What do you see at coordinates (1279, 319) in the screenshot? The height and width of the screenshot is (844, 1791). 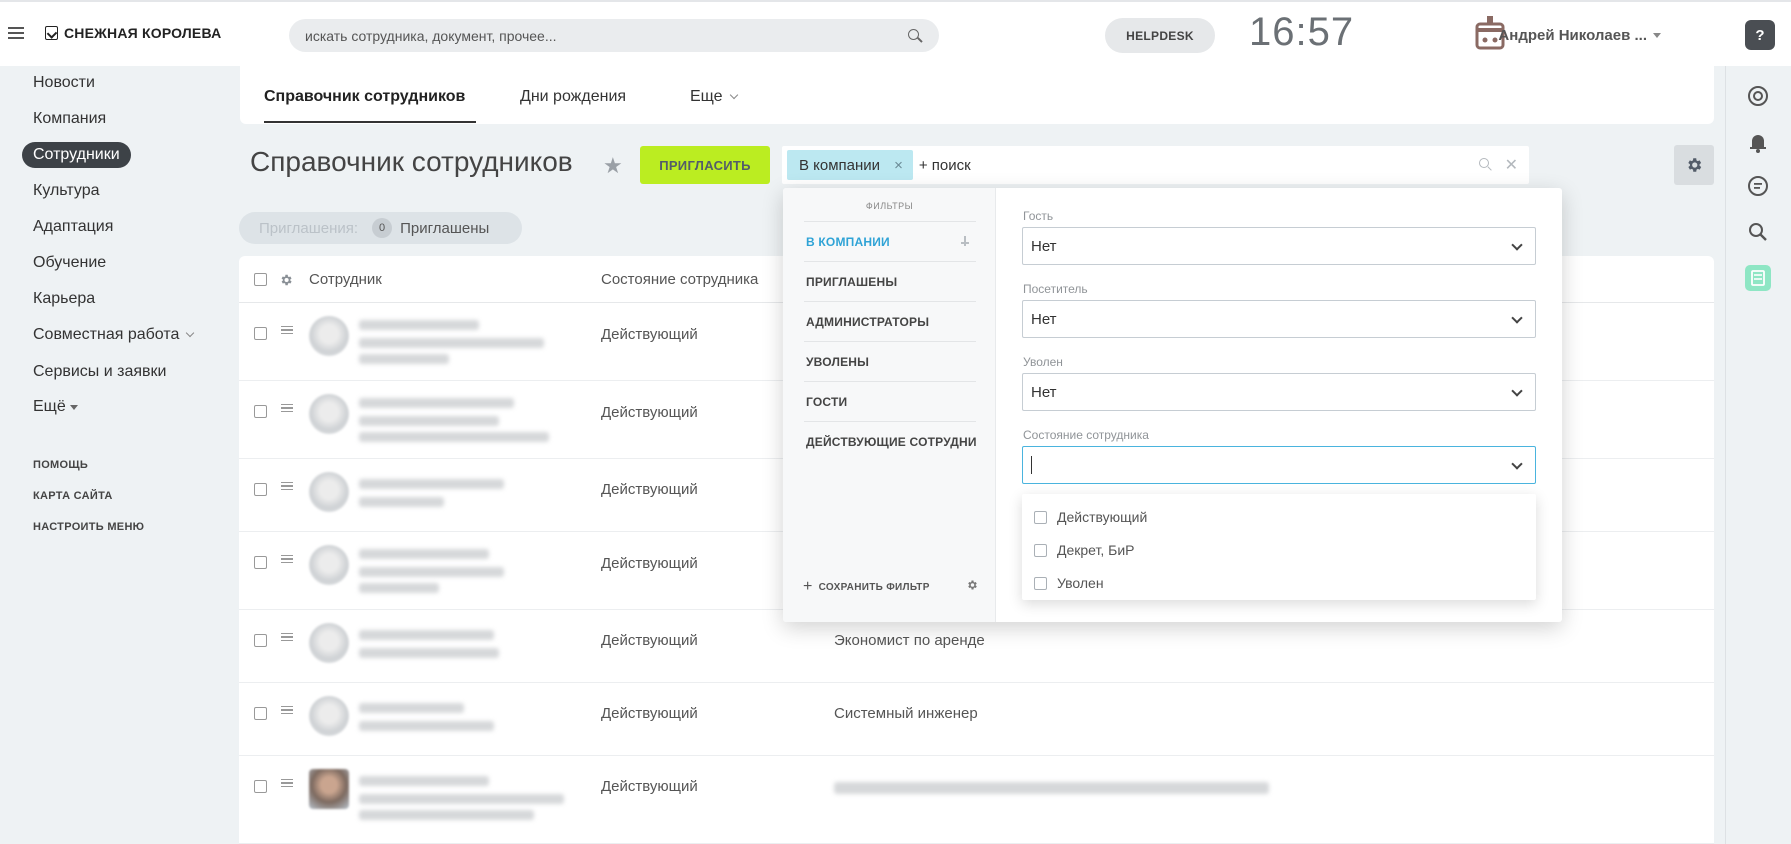 I see `visitor-select: Нет` at bounding box center [1279, 319].